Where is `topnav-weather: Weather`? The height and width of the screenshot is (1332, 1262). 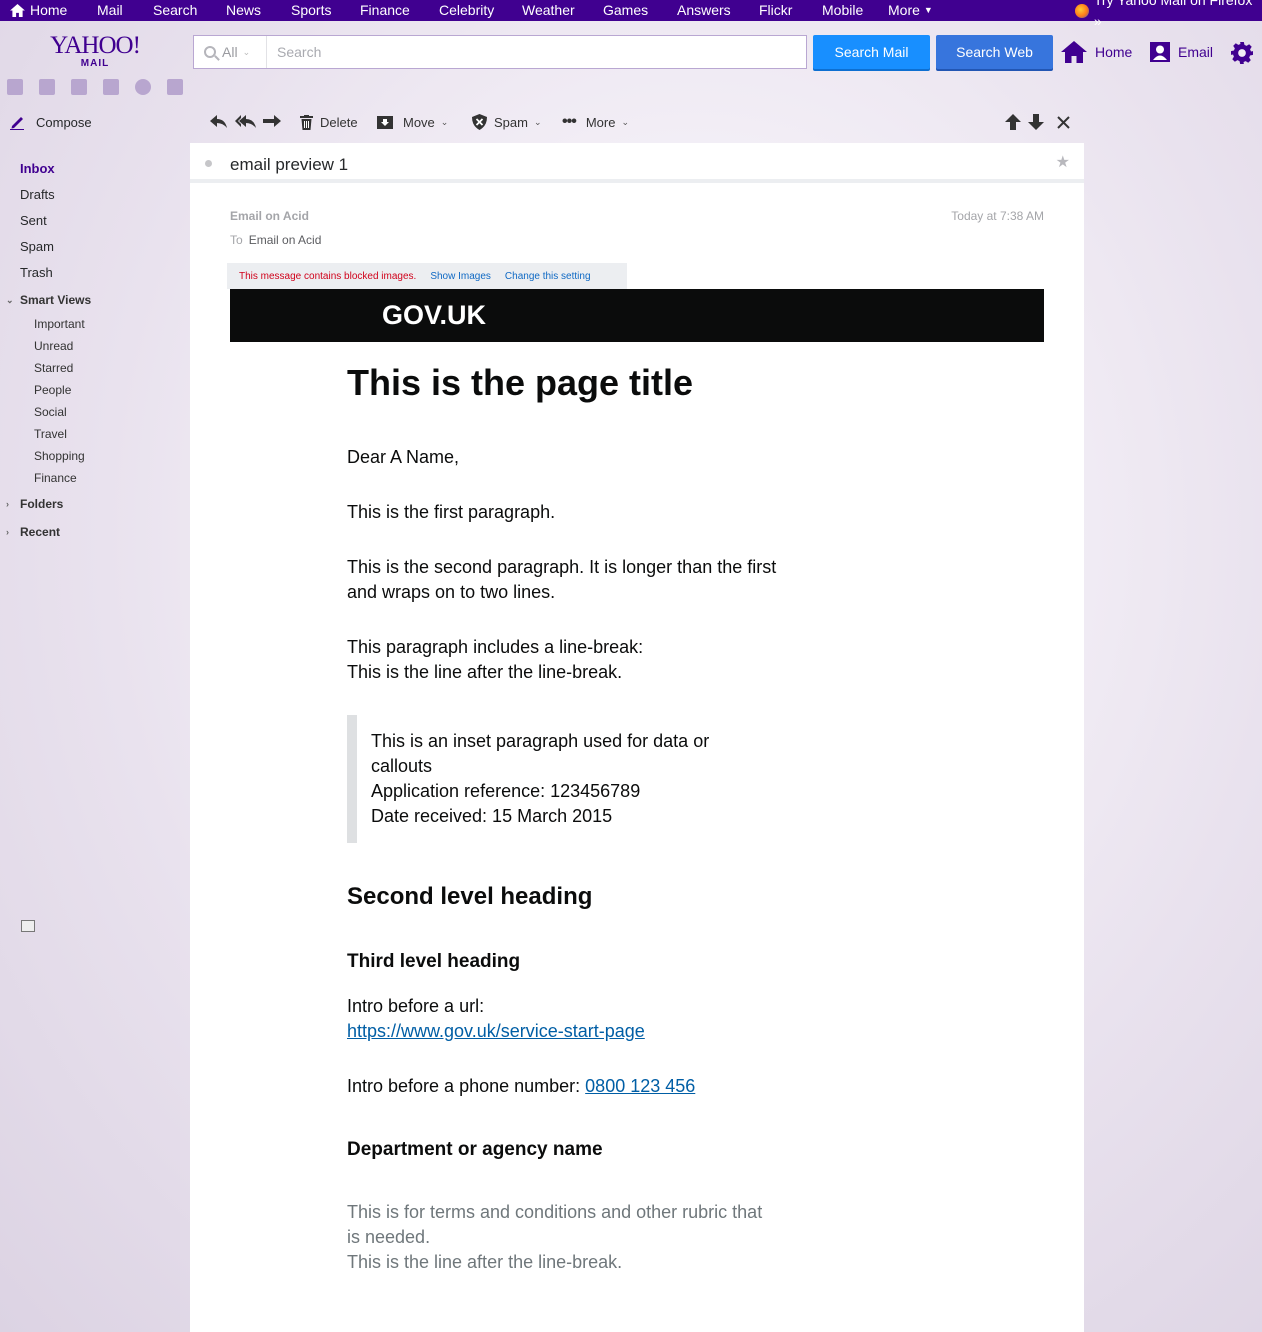
topnav-weather: Weather is located at coordinates (548, 10).